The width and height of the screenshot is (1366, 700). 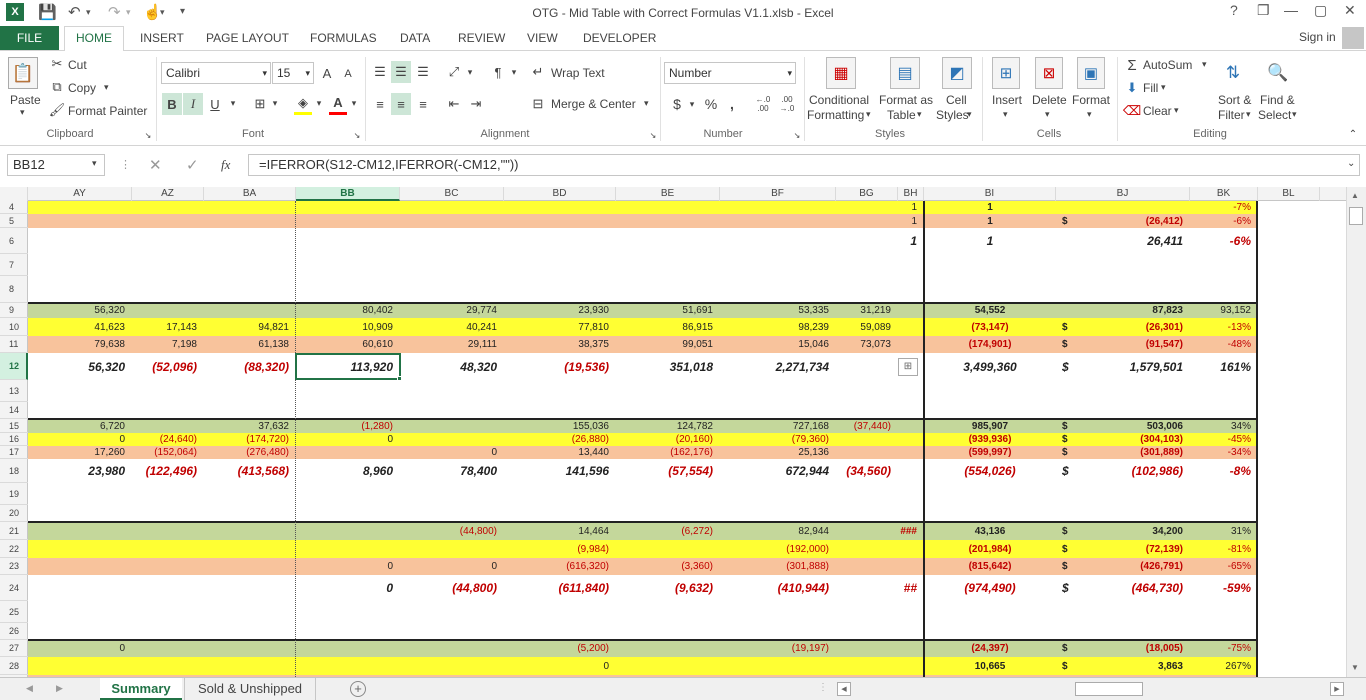 What do you see at coordinates (778, 566) in the screenshot?
I see `cell-bf23: (301,888)` at bounding box center [778, 566].